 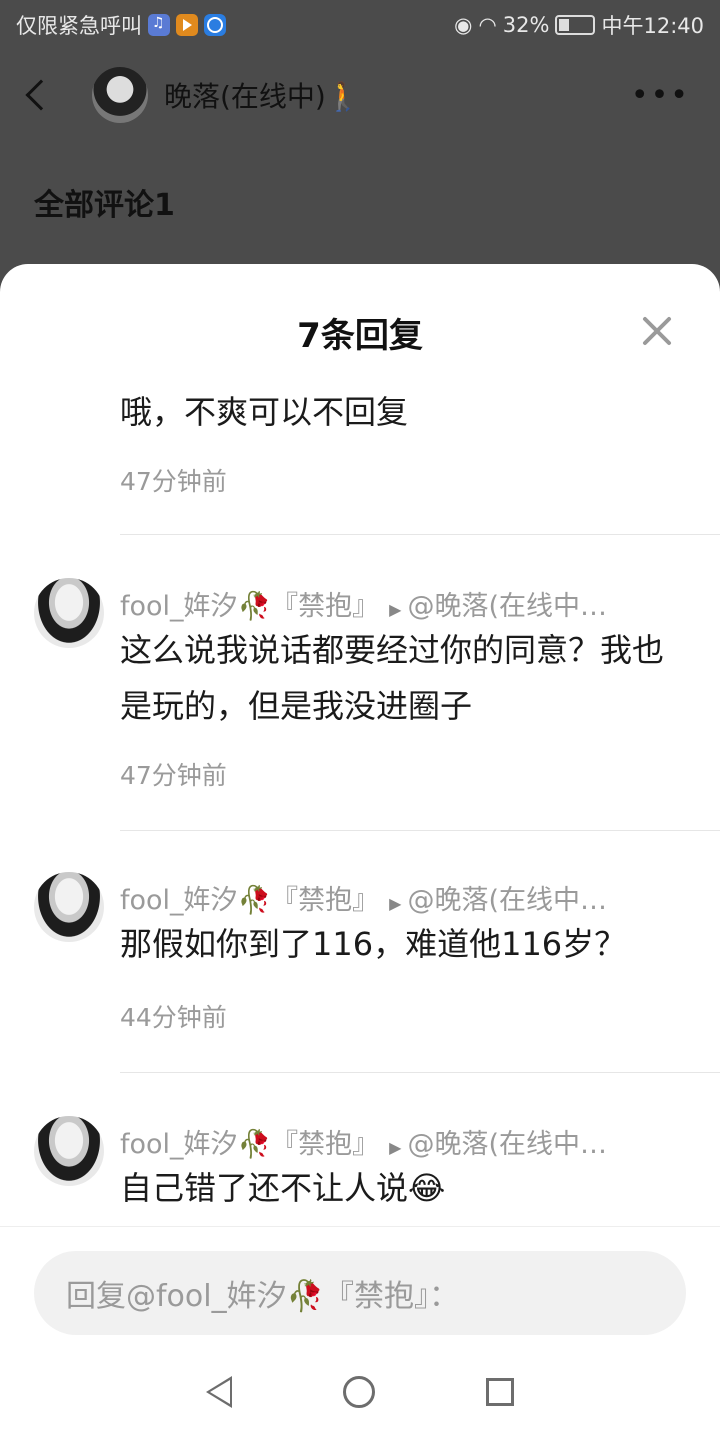 I want to click on reply-text: 那假如你到了116，难道他116岁？, so click(x=373, y=944).